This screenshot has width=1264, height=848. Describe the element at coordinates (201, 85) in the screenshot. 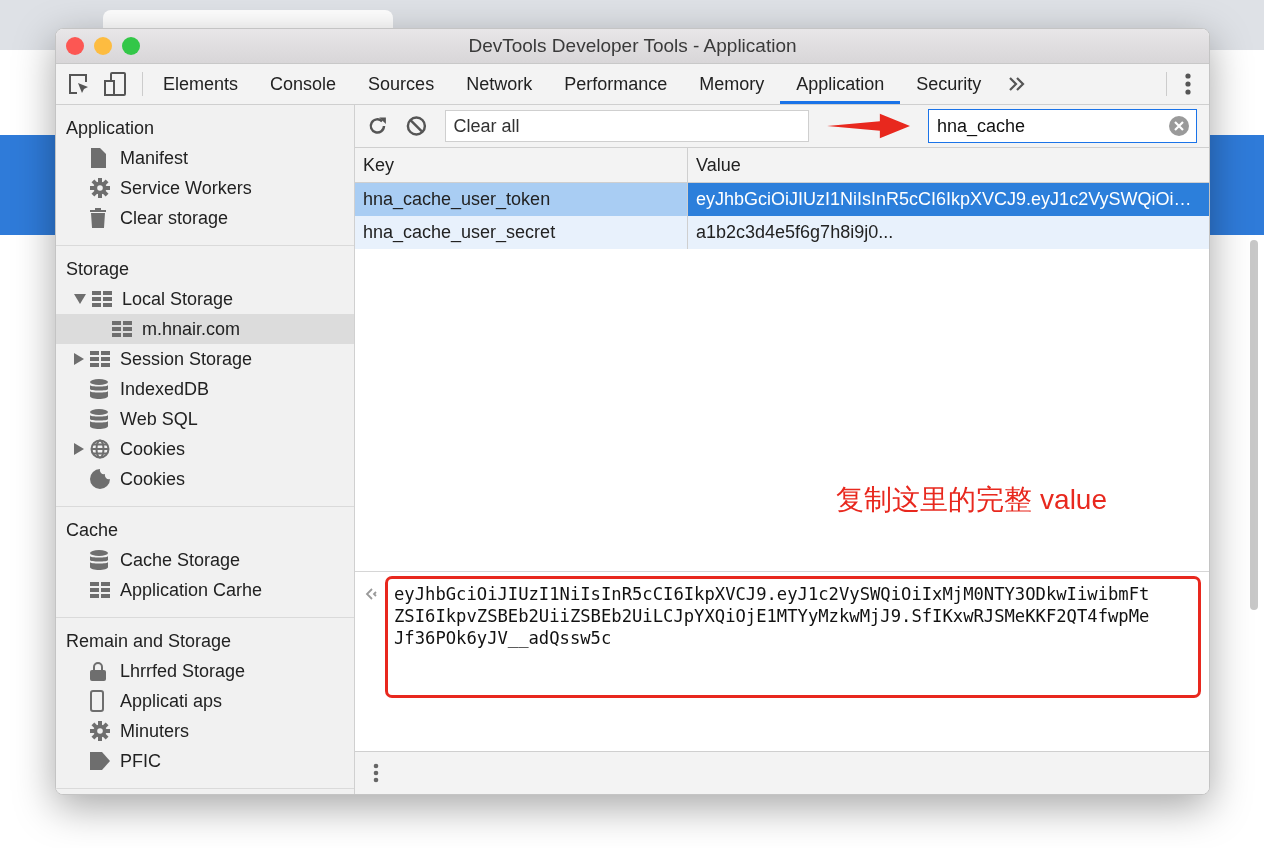

I see `panel-tab: Elements` at that location.